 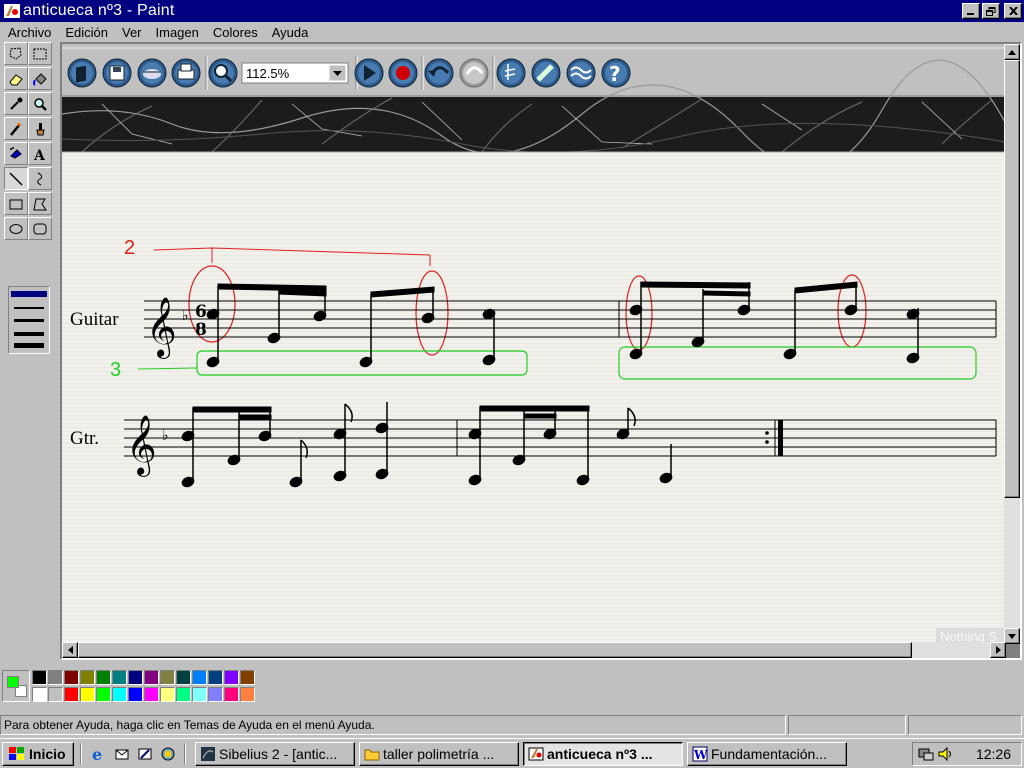 What do you see at coordinates (40, 128) in the screenshot?
I see `brush-icon` at bounding box center [40, 128].